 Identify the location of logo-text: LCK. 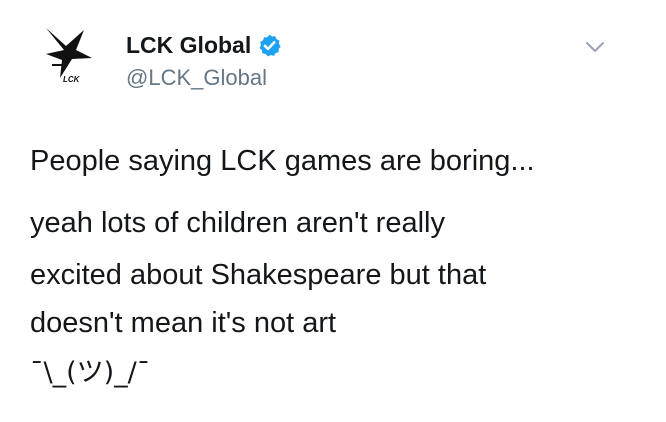
(72, 79).